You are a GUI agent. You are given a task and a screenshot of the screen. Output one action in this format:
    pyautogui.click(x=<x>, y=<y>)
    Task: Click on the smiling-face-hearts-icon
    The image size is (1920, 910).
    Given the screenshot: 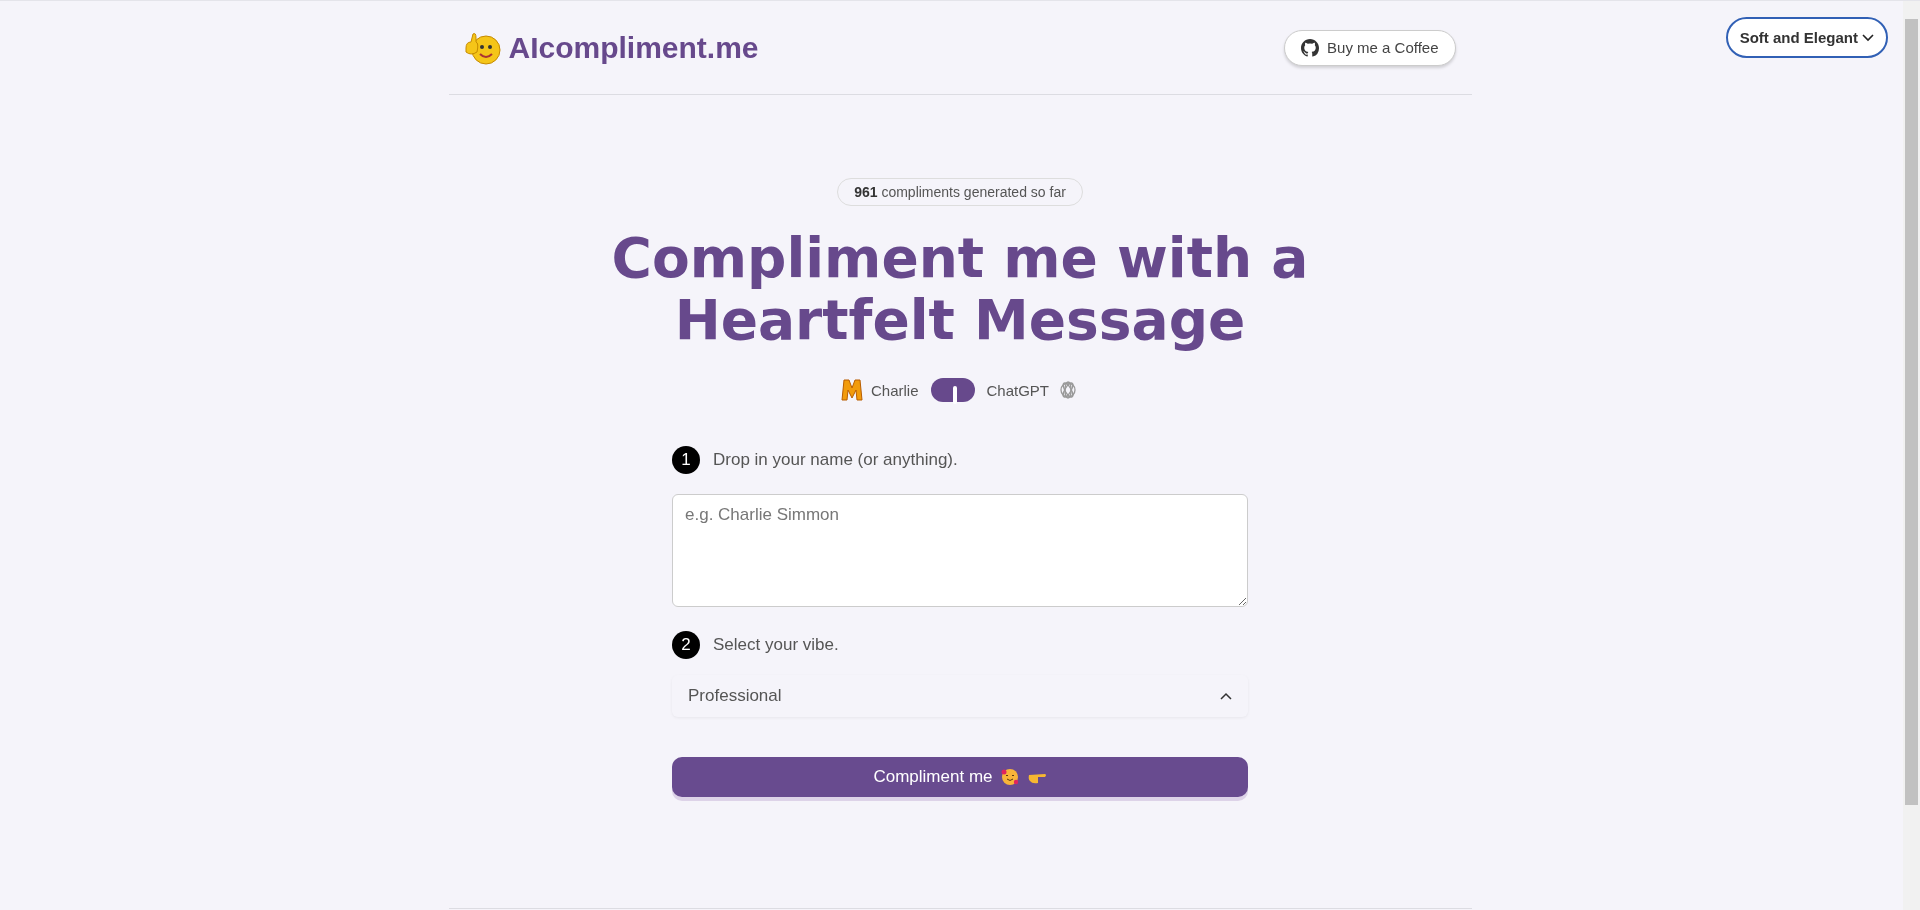 What is the action you would take?
    pyautogui.click(x=1009, y=777)
    